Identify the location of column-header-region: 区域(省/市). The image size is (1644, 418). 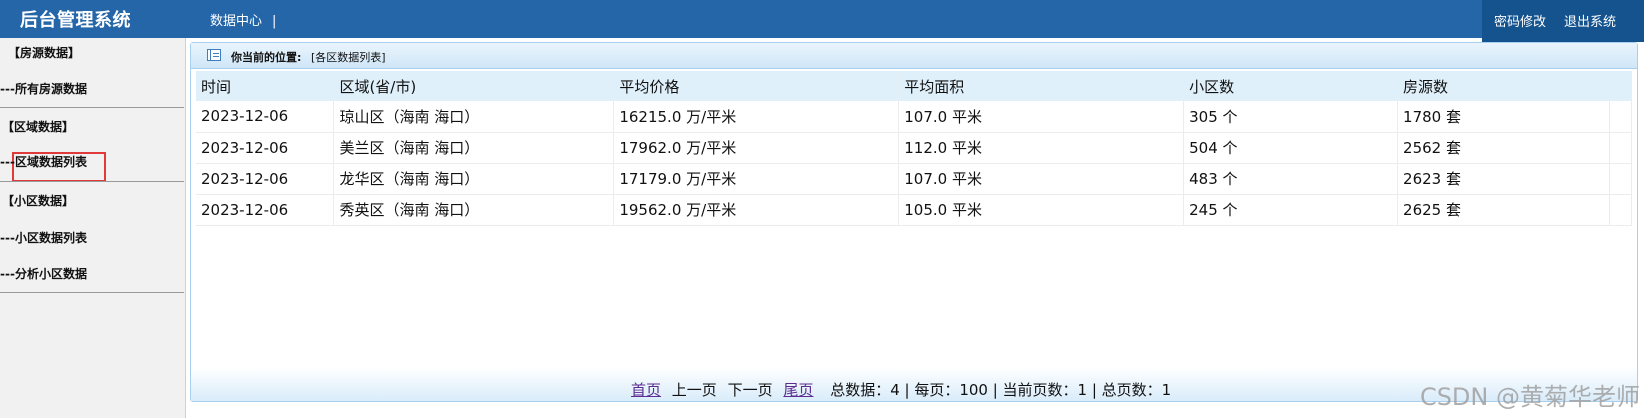
(474, 86).